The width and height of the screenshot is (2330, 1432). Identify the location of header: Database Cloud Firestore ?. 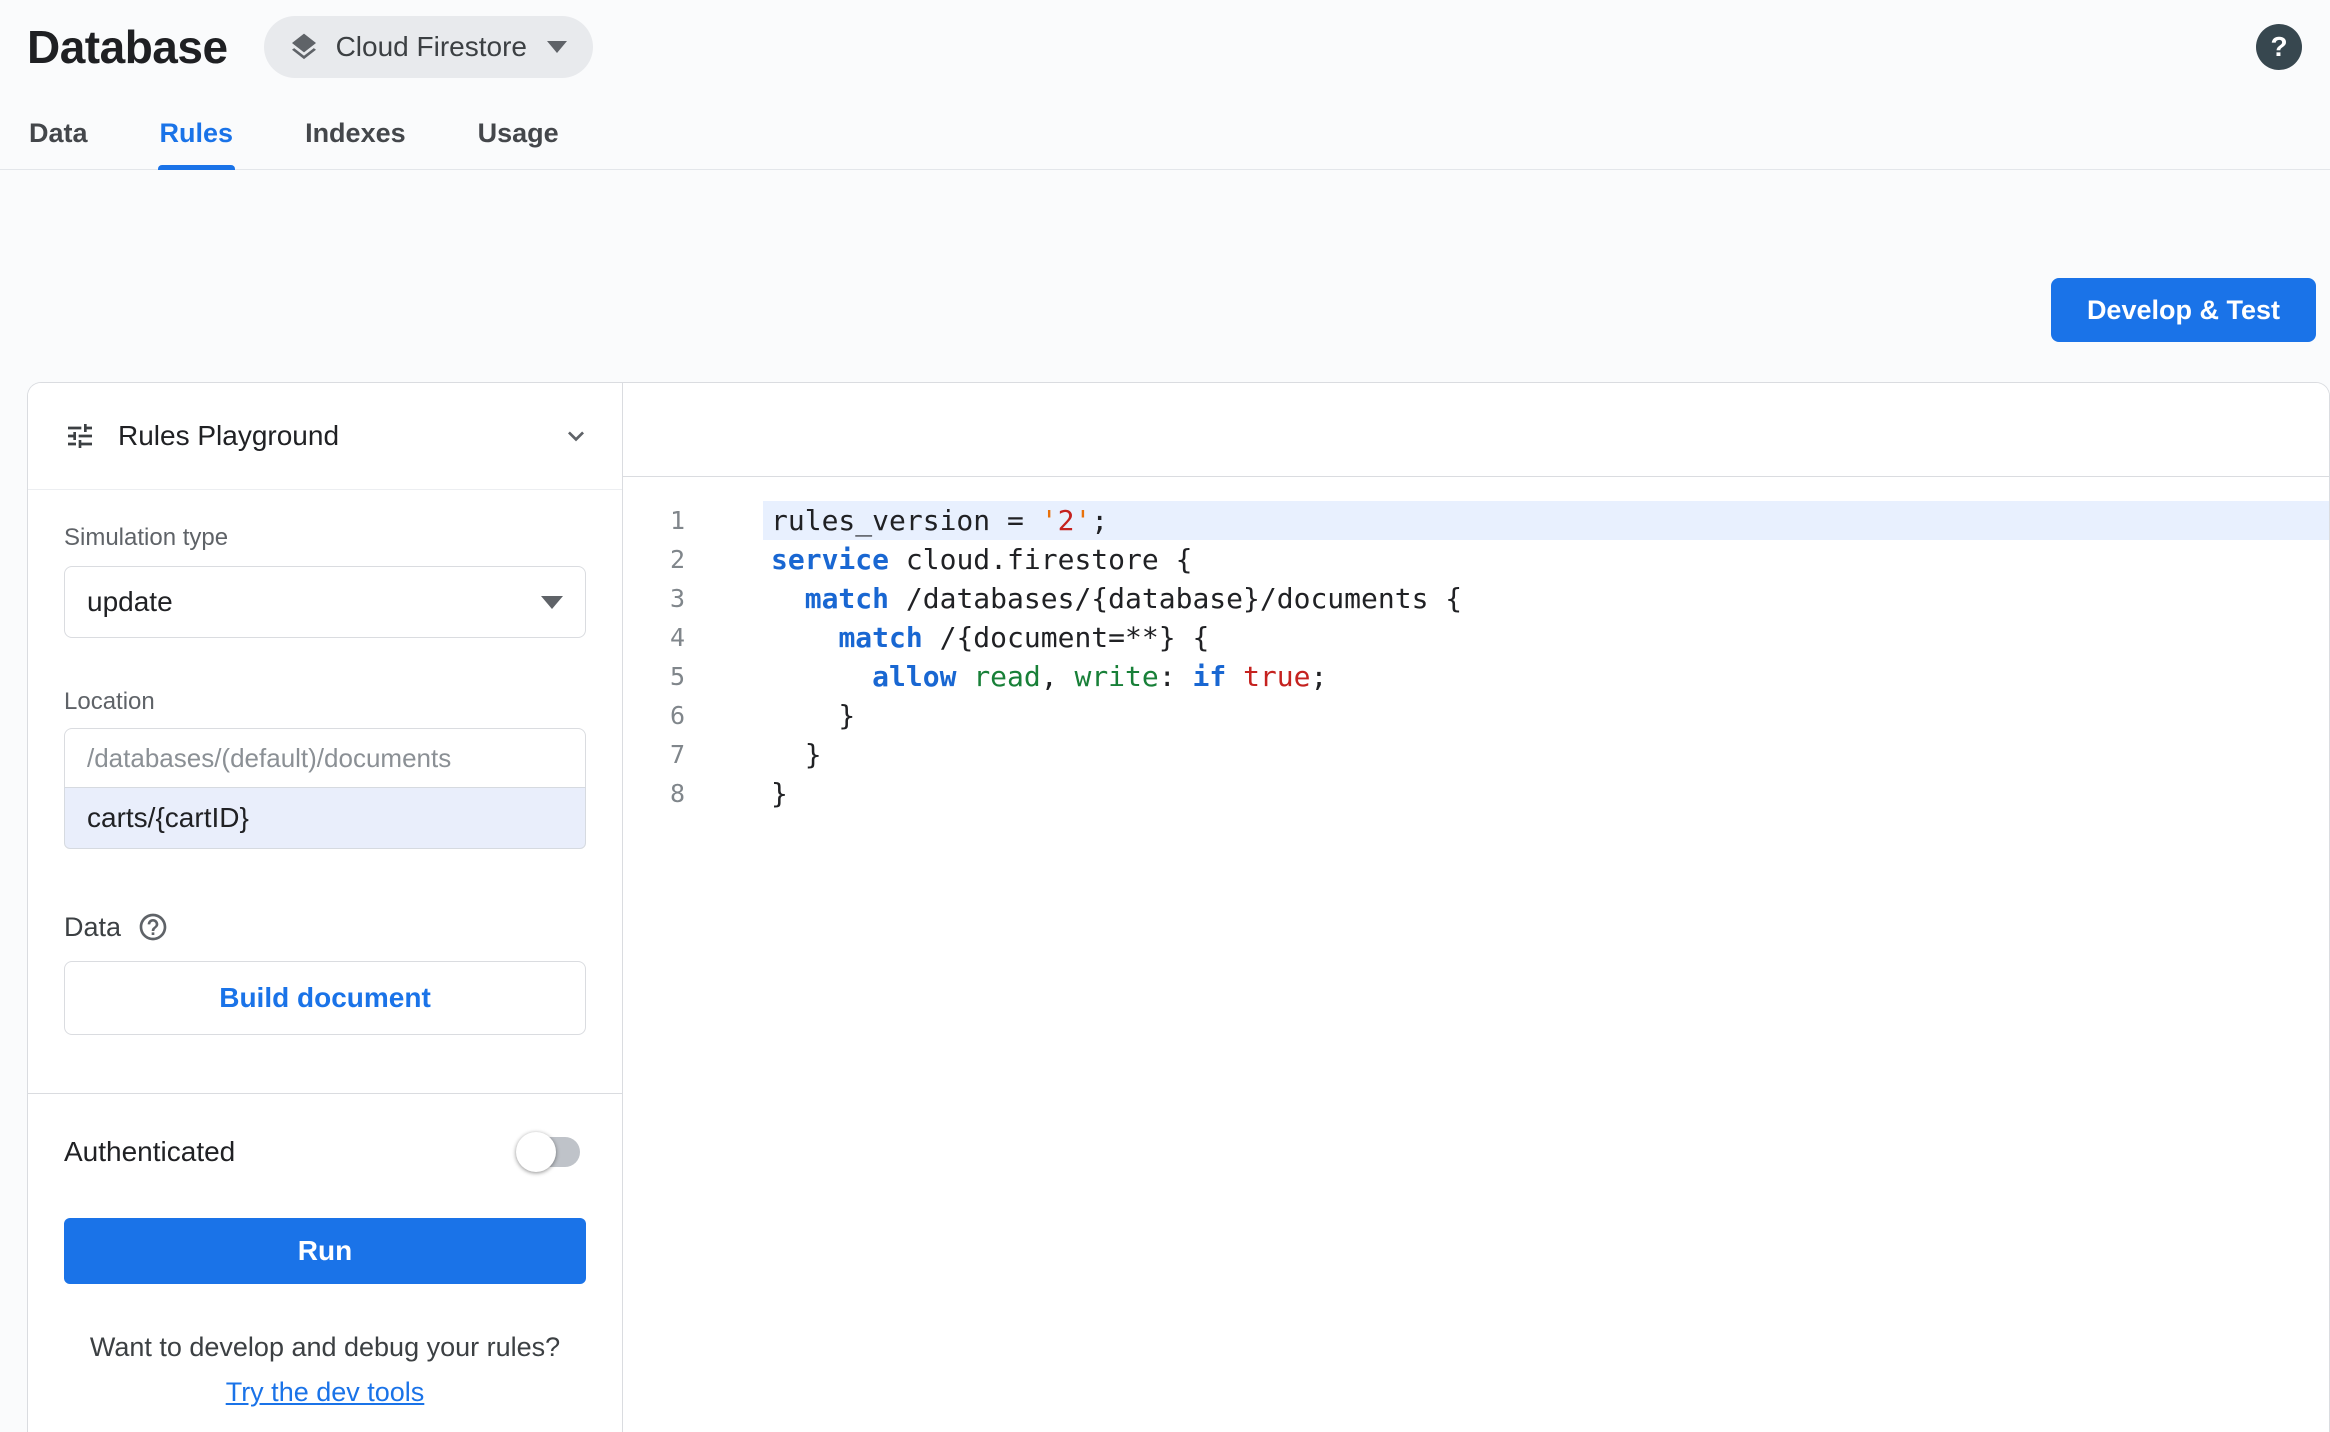
(1165, 39).